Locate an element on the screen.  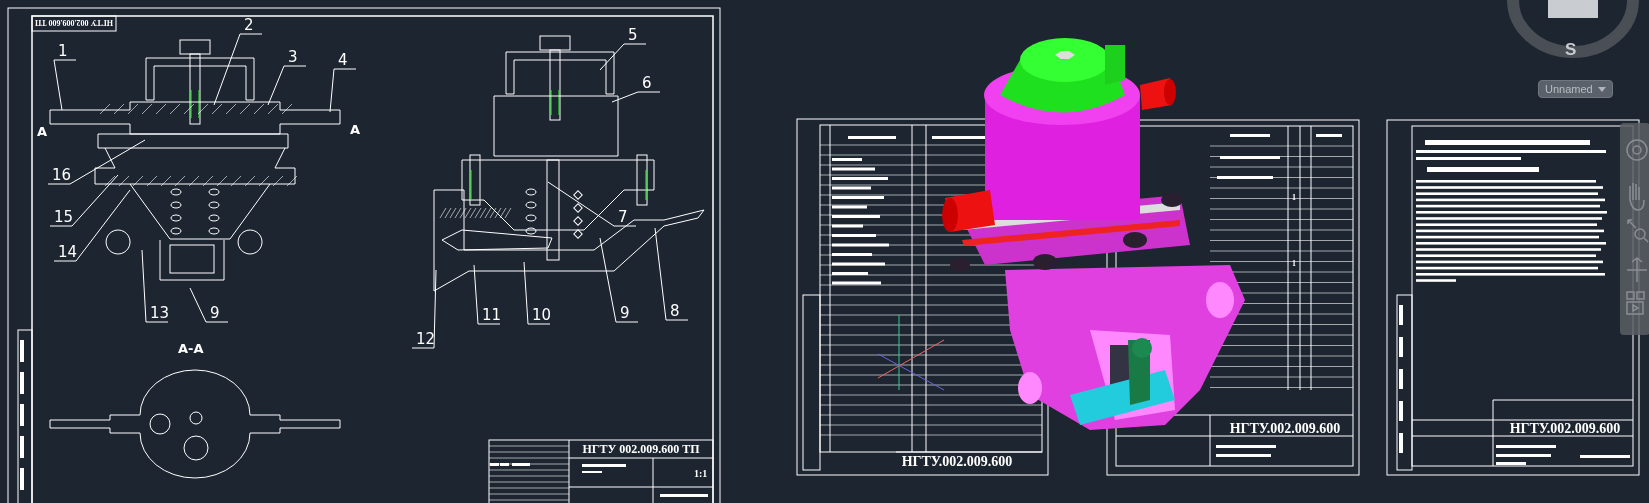
view-menu-dropdown: Unnamed is located at coordinates (1575, 89).